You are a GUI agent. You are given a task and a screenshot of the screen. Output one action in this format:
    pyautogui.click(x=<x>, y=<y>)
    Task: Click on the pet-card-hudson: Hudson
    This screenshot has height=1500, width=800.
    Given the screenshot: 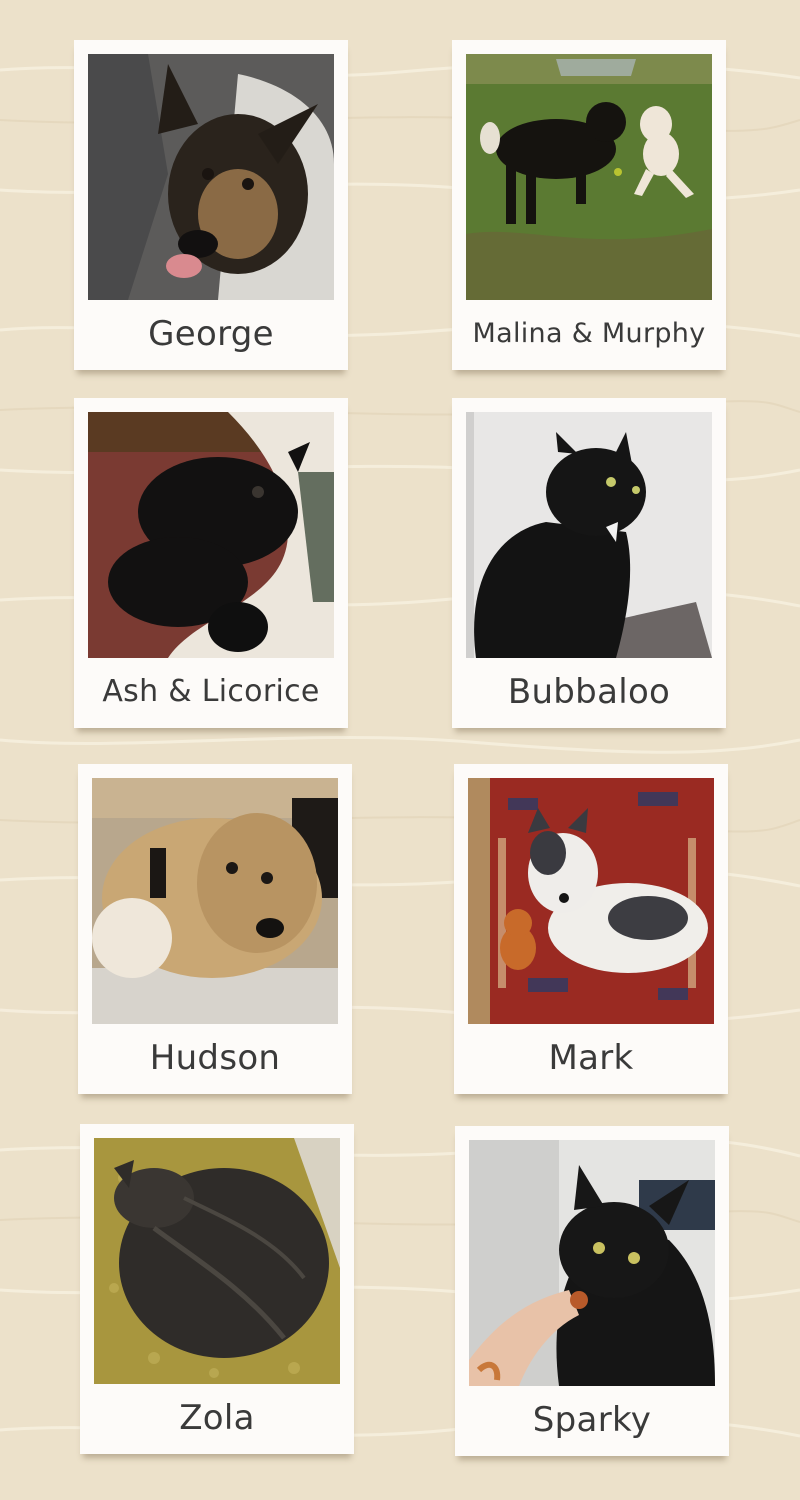 What is the action you would take?
    pyautogui.click(x=215, y=929)
    